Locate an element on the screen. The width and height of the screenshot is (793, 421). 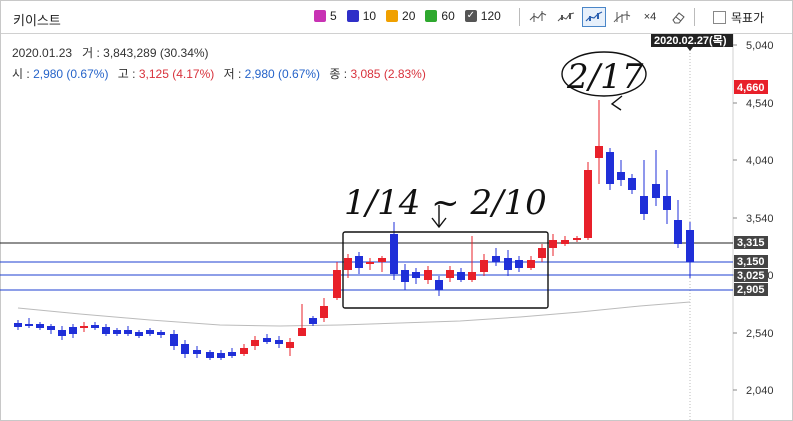
ma120-line is located at coordinates (354, 314).